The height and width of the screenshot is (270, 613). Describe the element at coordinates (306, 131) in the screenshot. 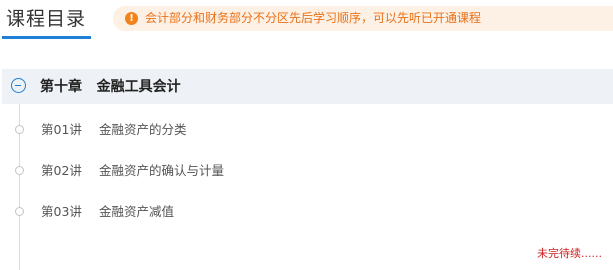

I see `lesson-item: 第01讲 金融资产的分类` at that location.